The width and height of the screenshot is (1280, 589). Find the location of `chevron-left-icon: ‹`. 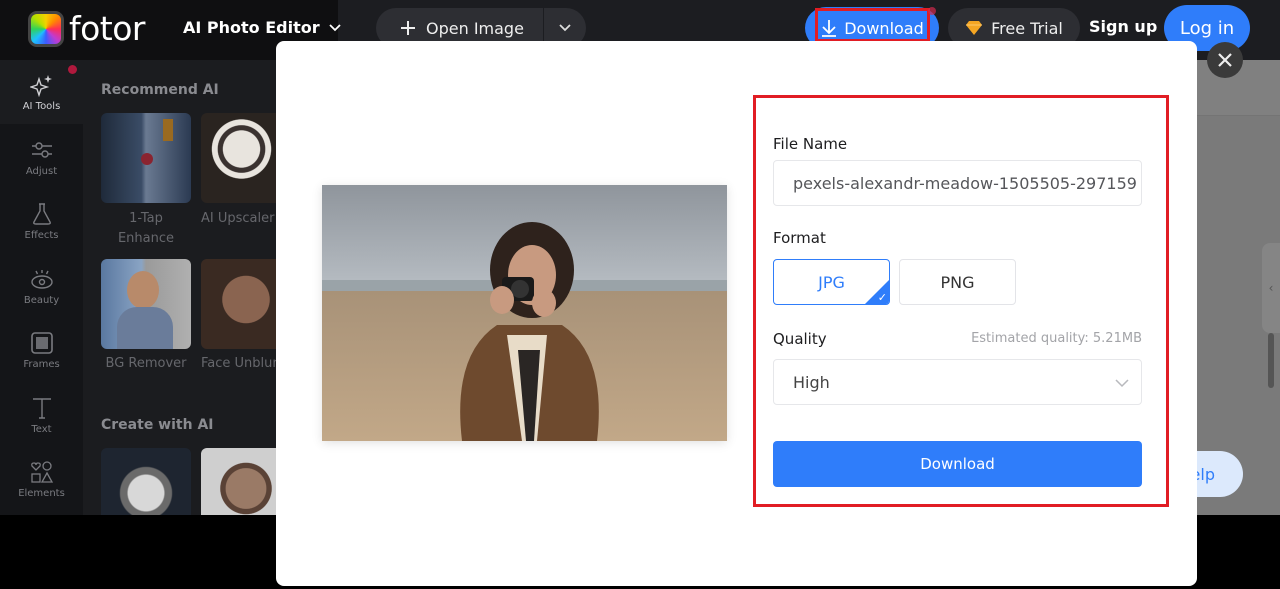

chevron-left-icon: ‹ is located at coordinates (1271, 288).